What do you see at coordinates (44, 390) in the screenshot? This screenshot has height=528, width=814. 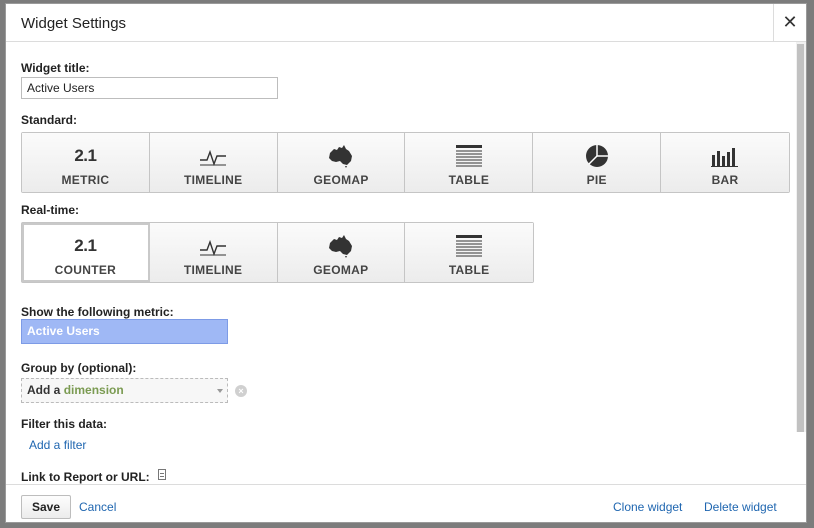 I see `dimension-prefix: Add a` at bounding box center [44, 390].